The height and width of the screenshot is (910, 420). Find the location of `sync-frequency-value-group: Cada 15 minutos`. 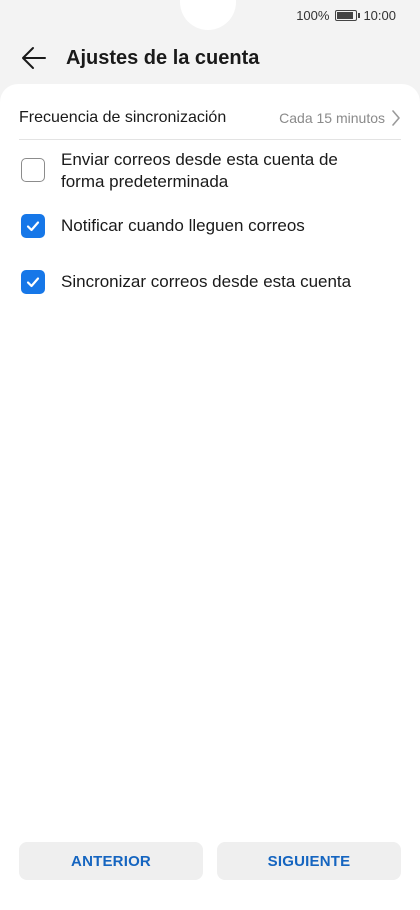

sync-frequency-value-group: Cada 15 minutos is located at coordinates (340, 118).